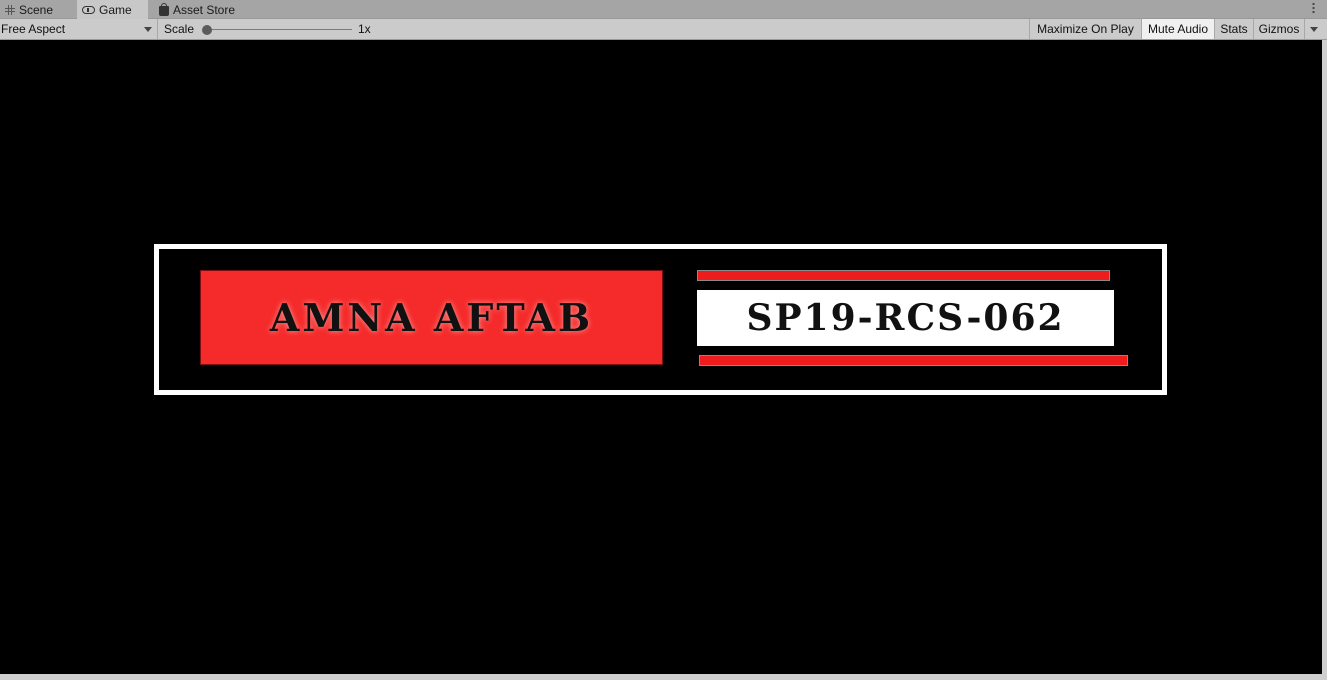 This screenshot has height=680, width=1327. I want to click on name-panel: AMNA AFTAB, so click(431, 317).